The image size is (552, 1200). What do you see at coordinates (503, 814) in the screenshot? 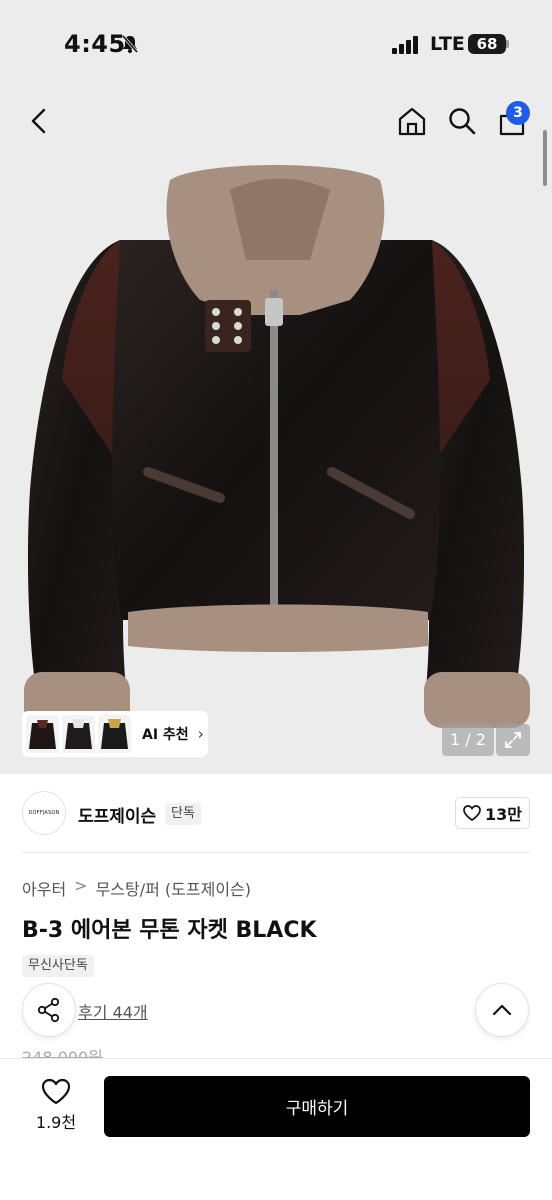
I see `brand-like-count: 13만` at bounding box center [503, 814].